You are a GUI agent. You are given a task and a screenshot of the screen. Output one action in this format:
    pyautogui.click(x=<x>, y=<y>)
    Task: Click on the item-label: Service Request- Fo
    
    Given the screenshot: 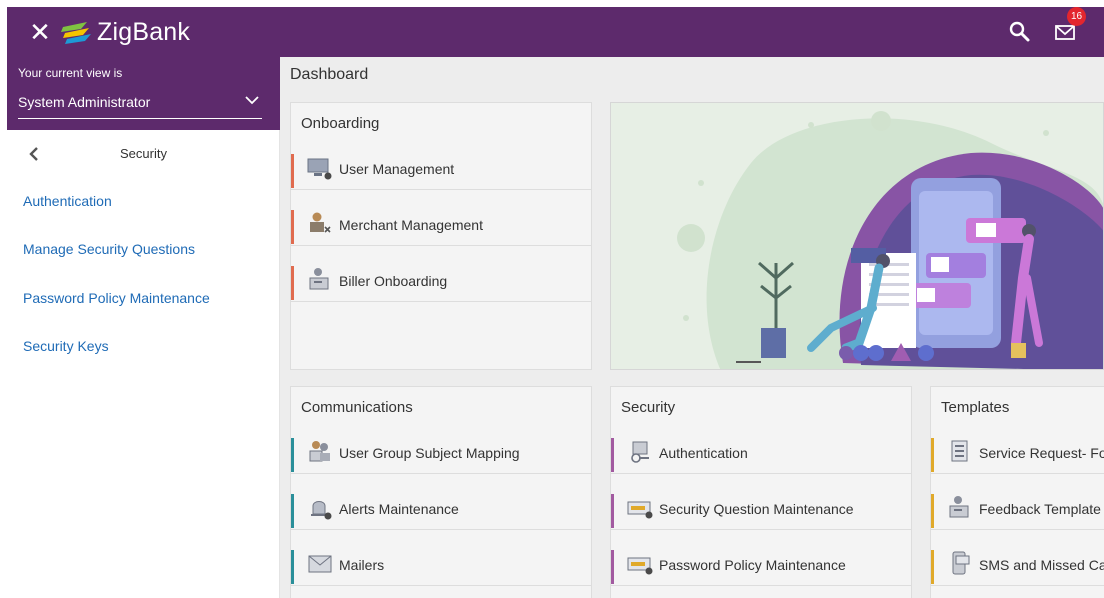 What is the action you would take?
    pyautogui.click(x=1041, y=453)
    